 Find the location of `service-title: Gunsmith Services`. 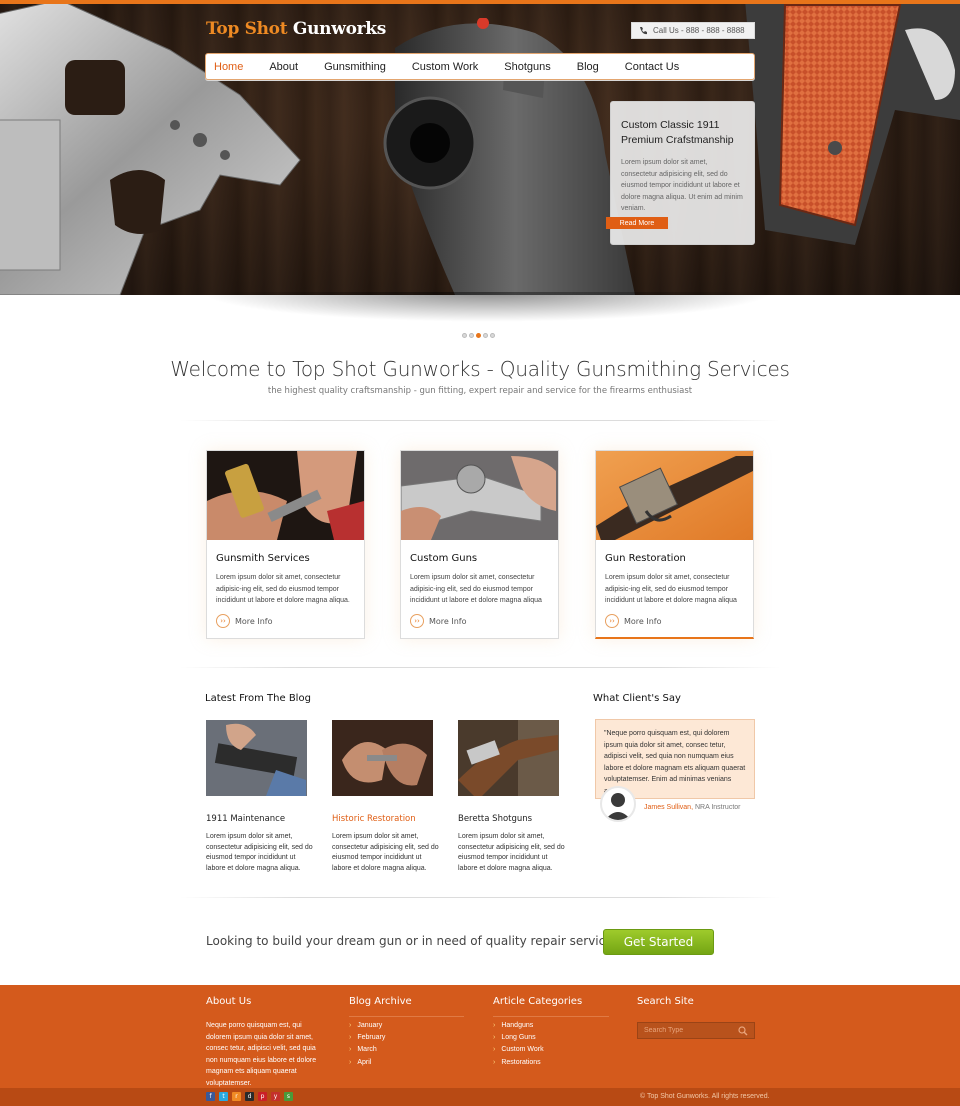

service-title: Gunsmith Services is located at coordinates (263, 558).